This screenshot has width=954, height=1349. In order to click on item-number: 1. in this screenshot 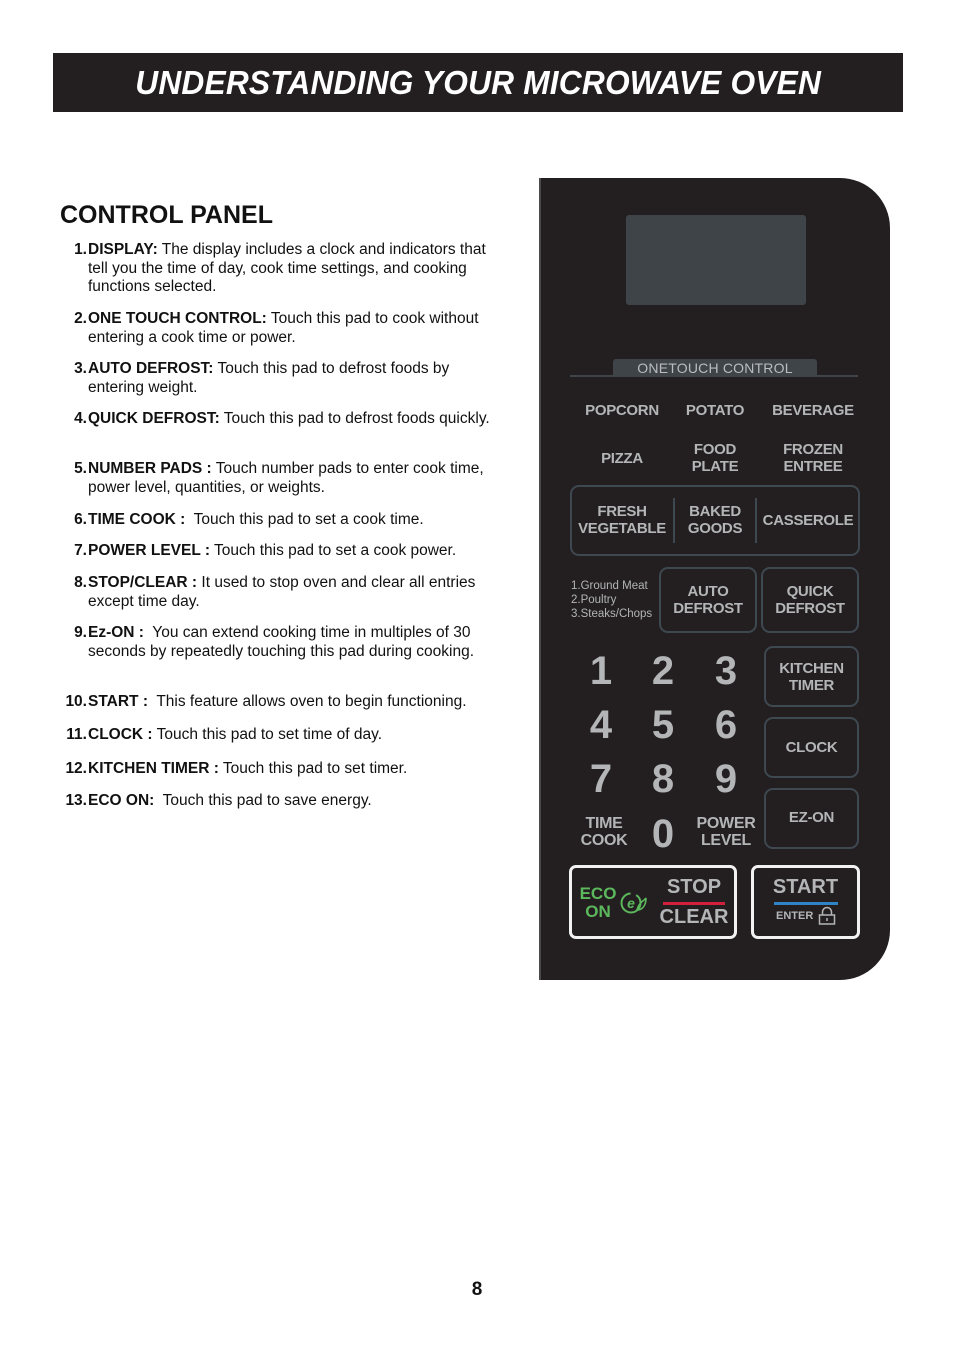, I will do `click(80, 249)`.